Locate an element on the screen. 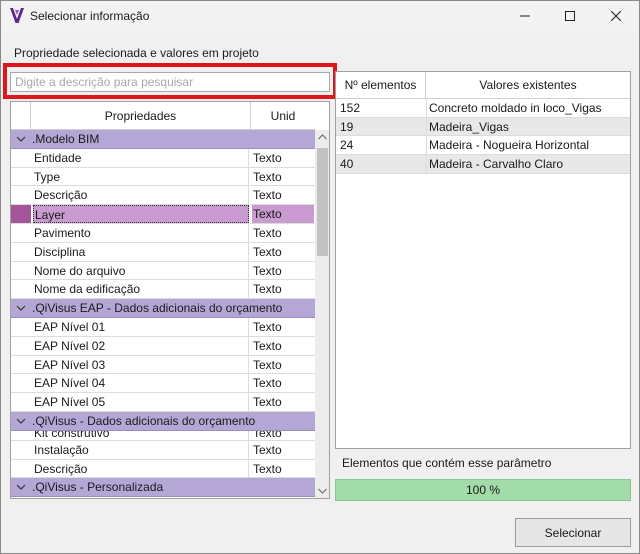 This screenshot has width=640, height=554. progress-bar: 100 % is located at coordinates (483, 490).